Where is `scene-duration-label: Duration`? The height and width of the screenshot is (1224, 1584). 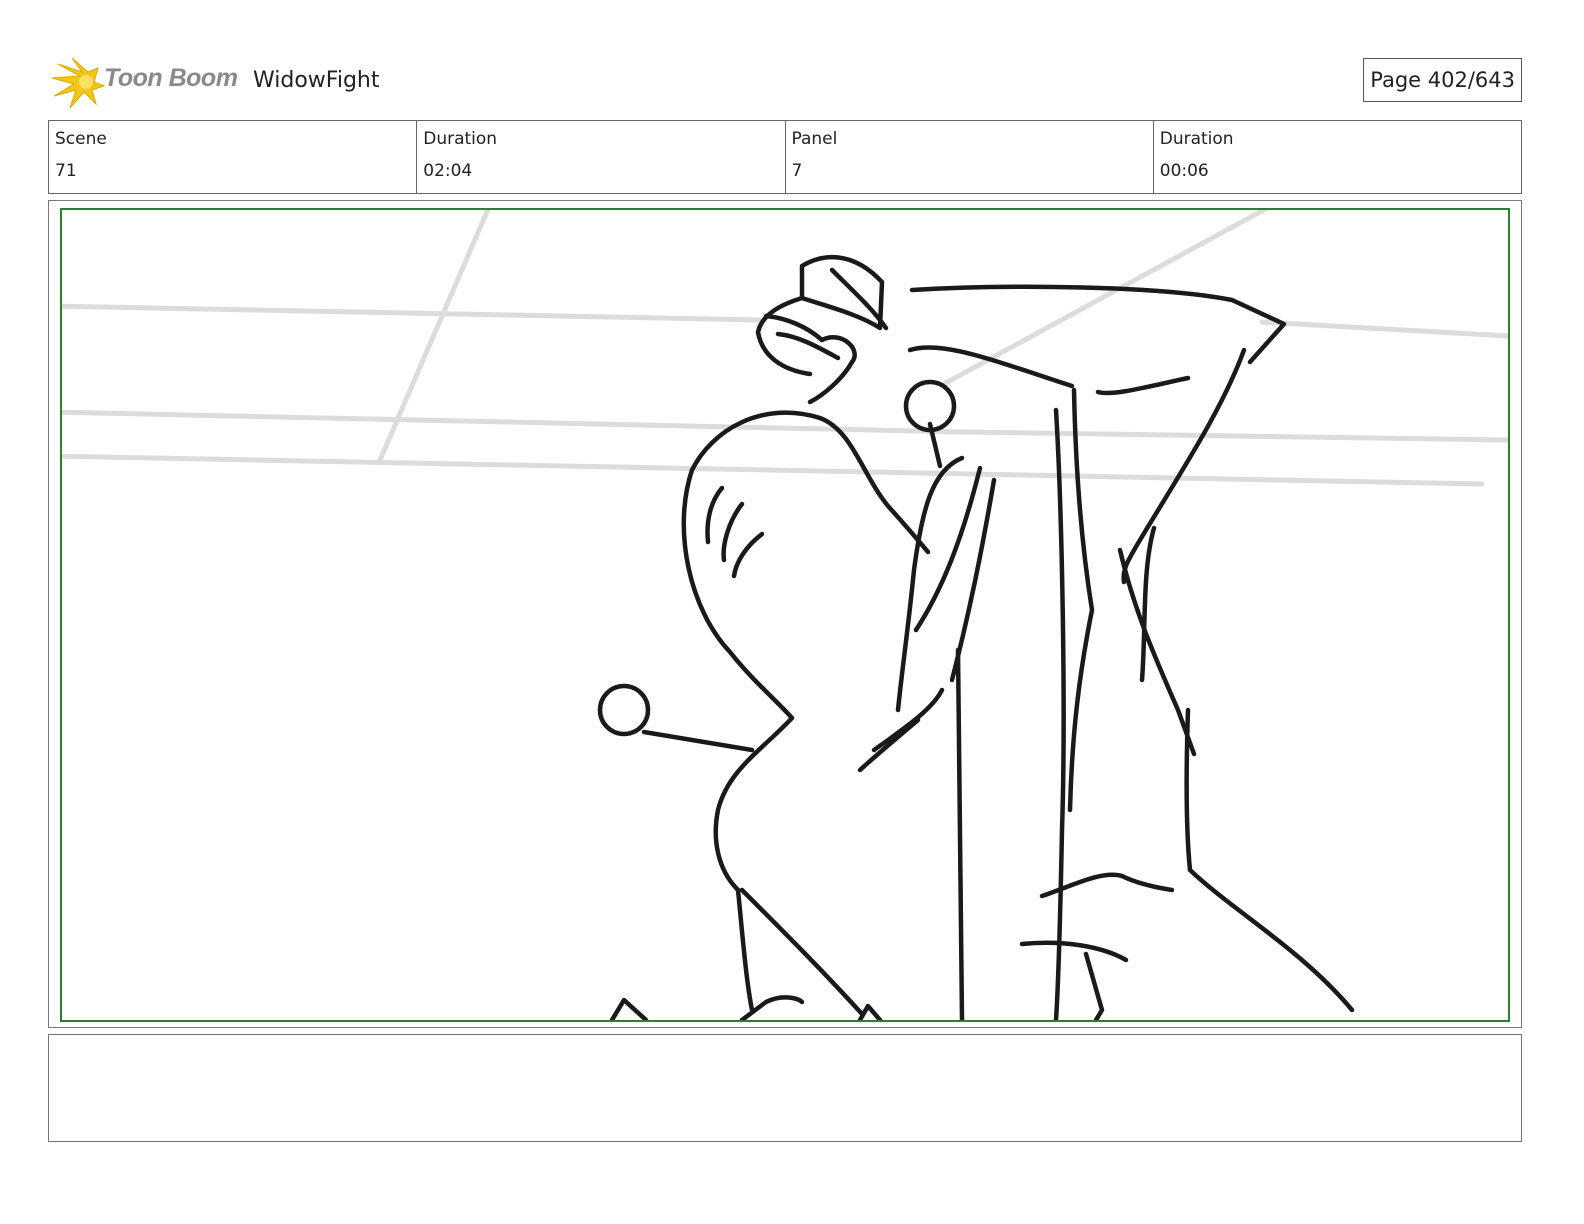
scene-duration-label: Duration is located at coordinates (460, 139).